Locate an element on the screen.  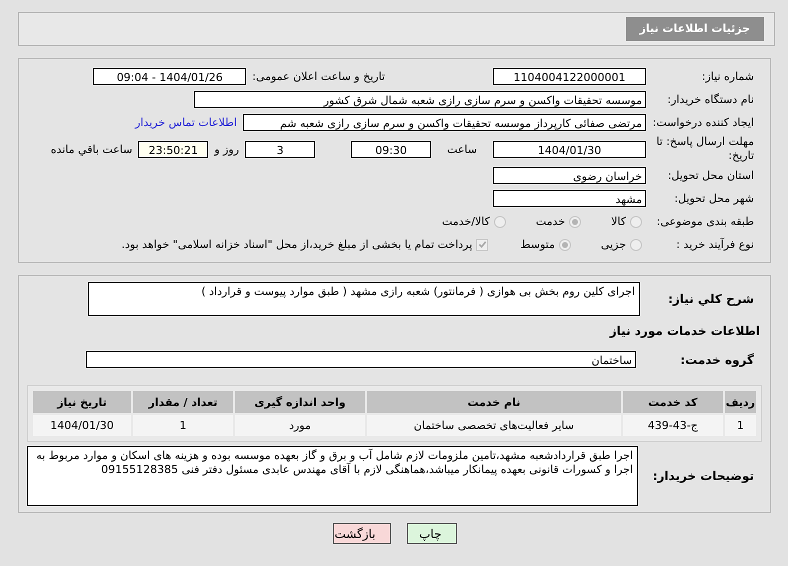
field-label: مهلت ارسال پاسخ: تا تاریخ: is located at coordinates (705, 149).